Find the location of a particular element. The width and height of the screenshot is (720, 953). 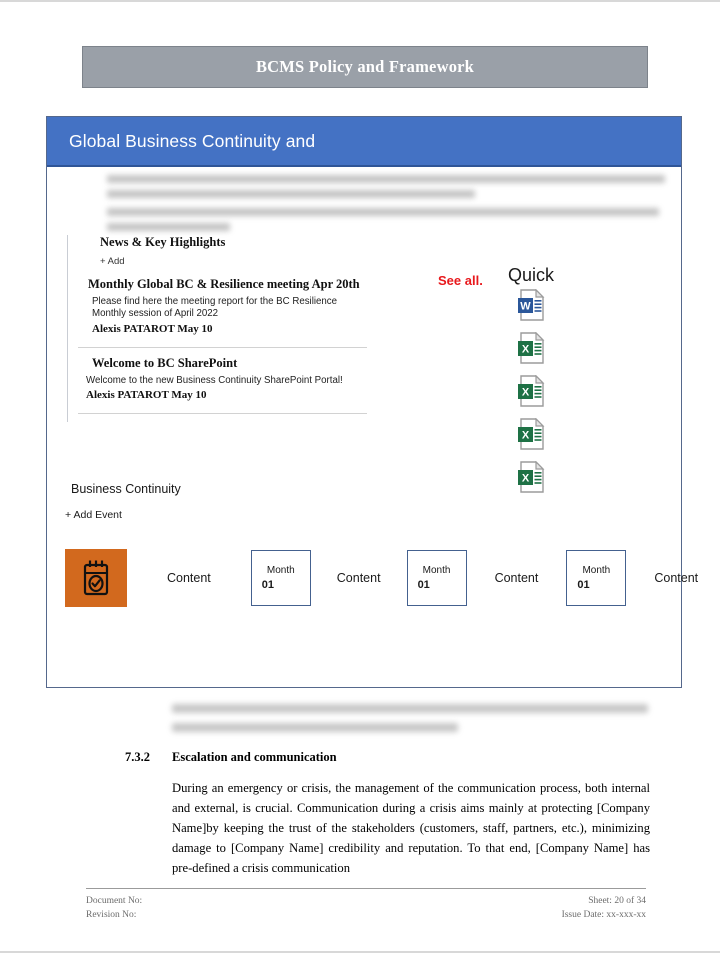

news-heading: News & Key Highlights is located at coordinates (163, 242).